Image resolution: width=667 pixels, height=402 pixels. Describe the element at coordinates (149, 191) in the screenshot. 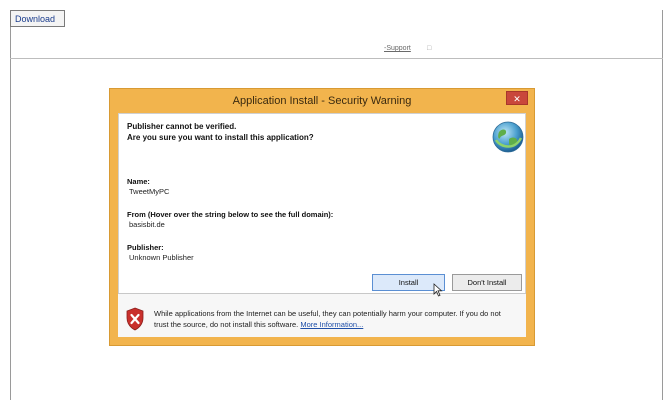

I see `name-value: TweetMyPC` at that location.